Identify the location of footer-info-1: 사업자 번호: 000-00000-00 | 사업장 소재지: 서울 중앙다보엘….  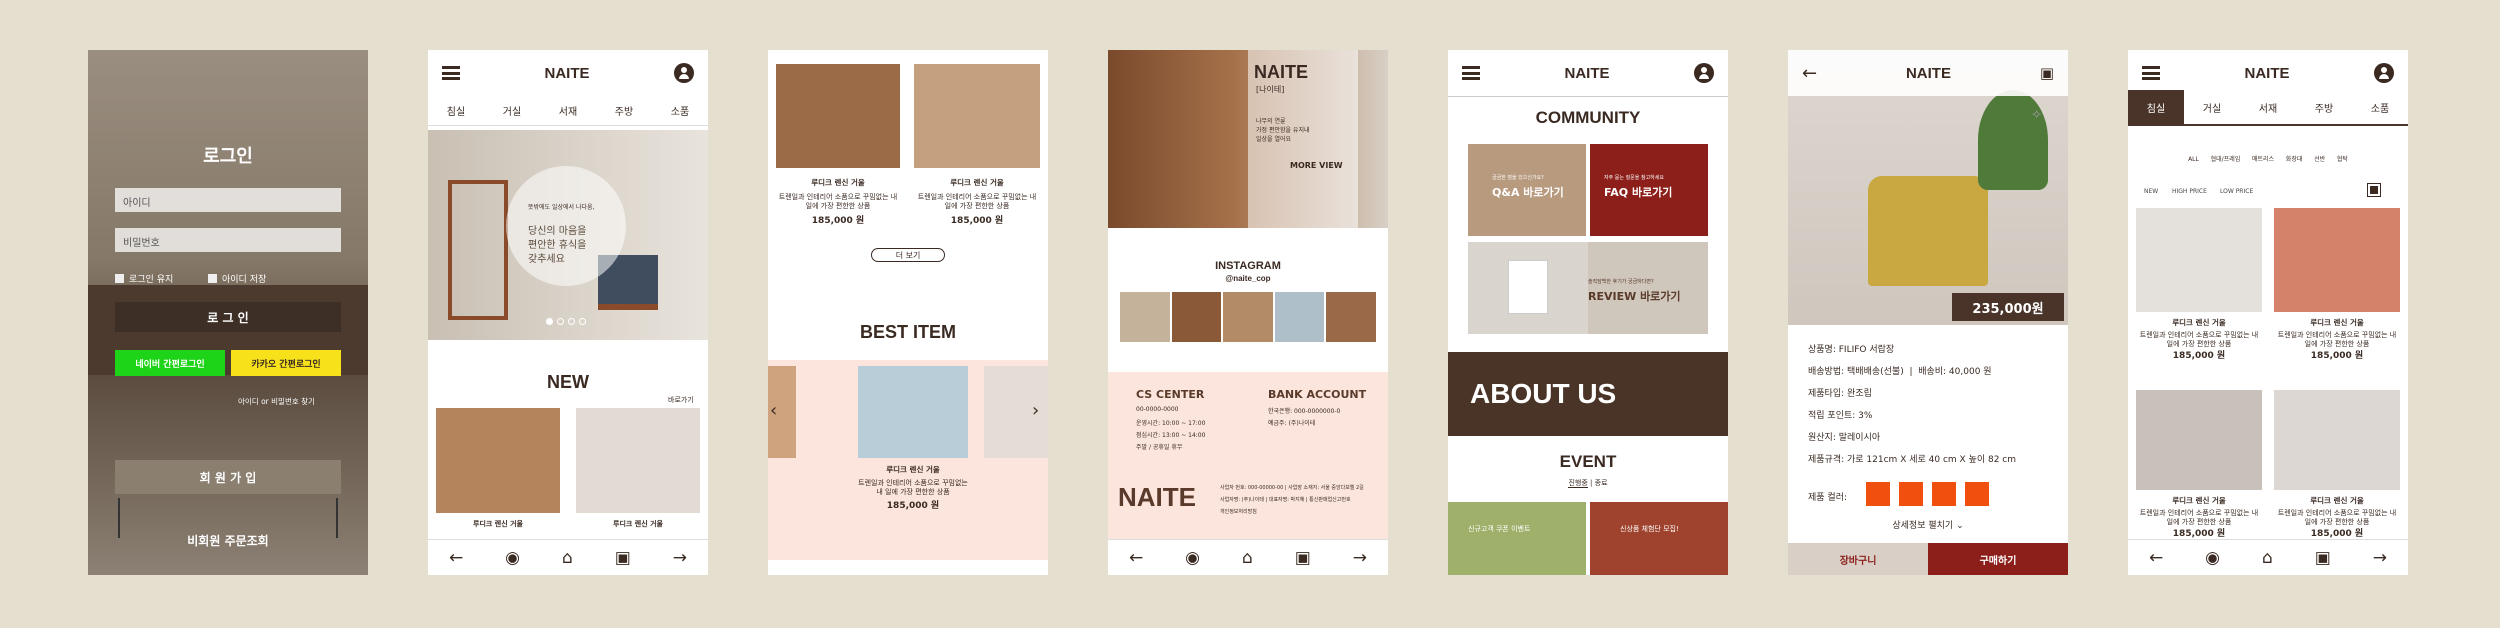
(1292, 488).